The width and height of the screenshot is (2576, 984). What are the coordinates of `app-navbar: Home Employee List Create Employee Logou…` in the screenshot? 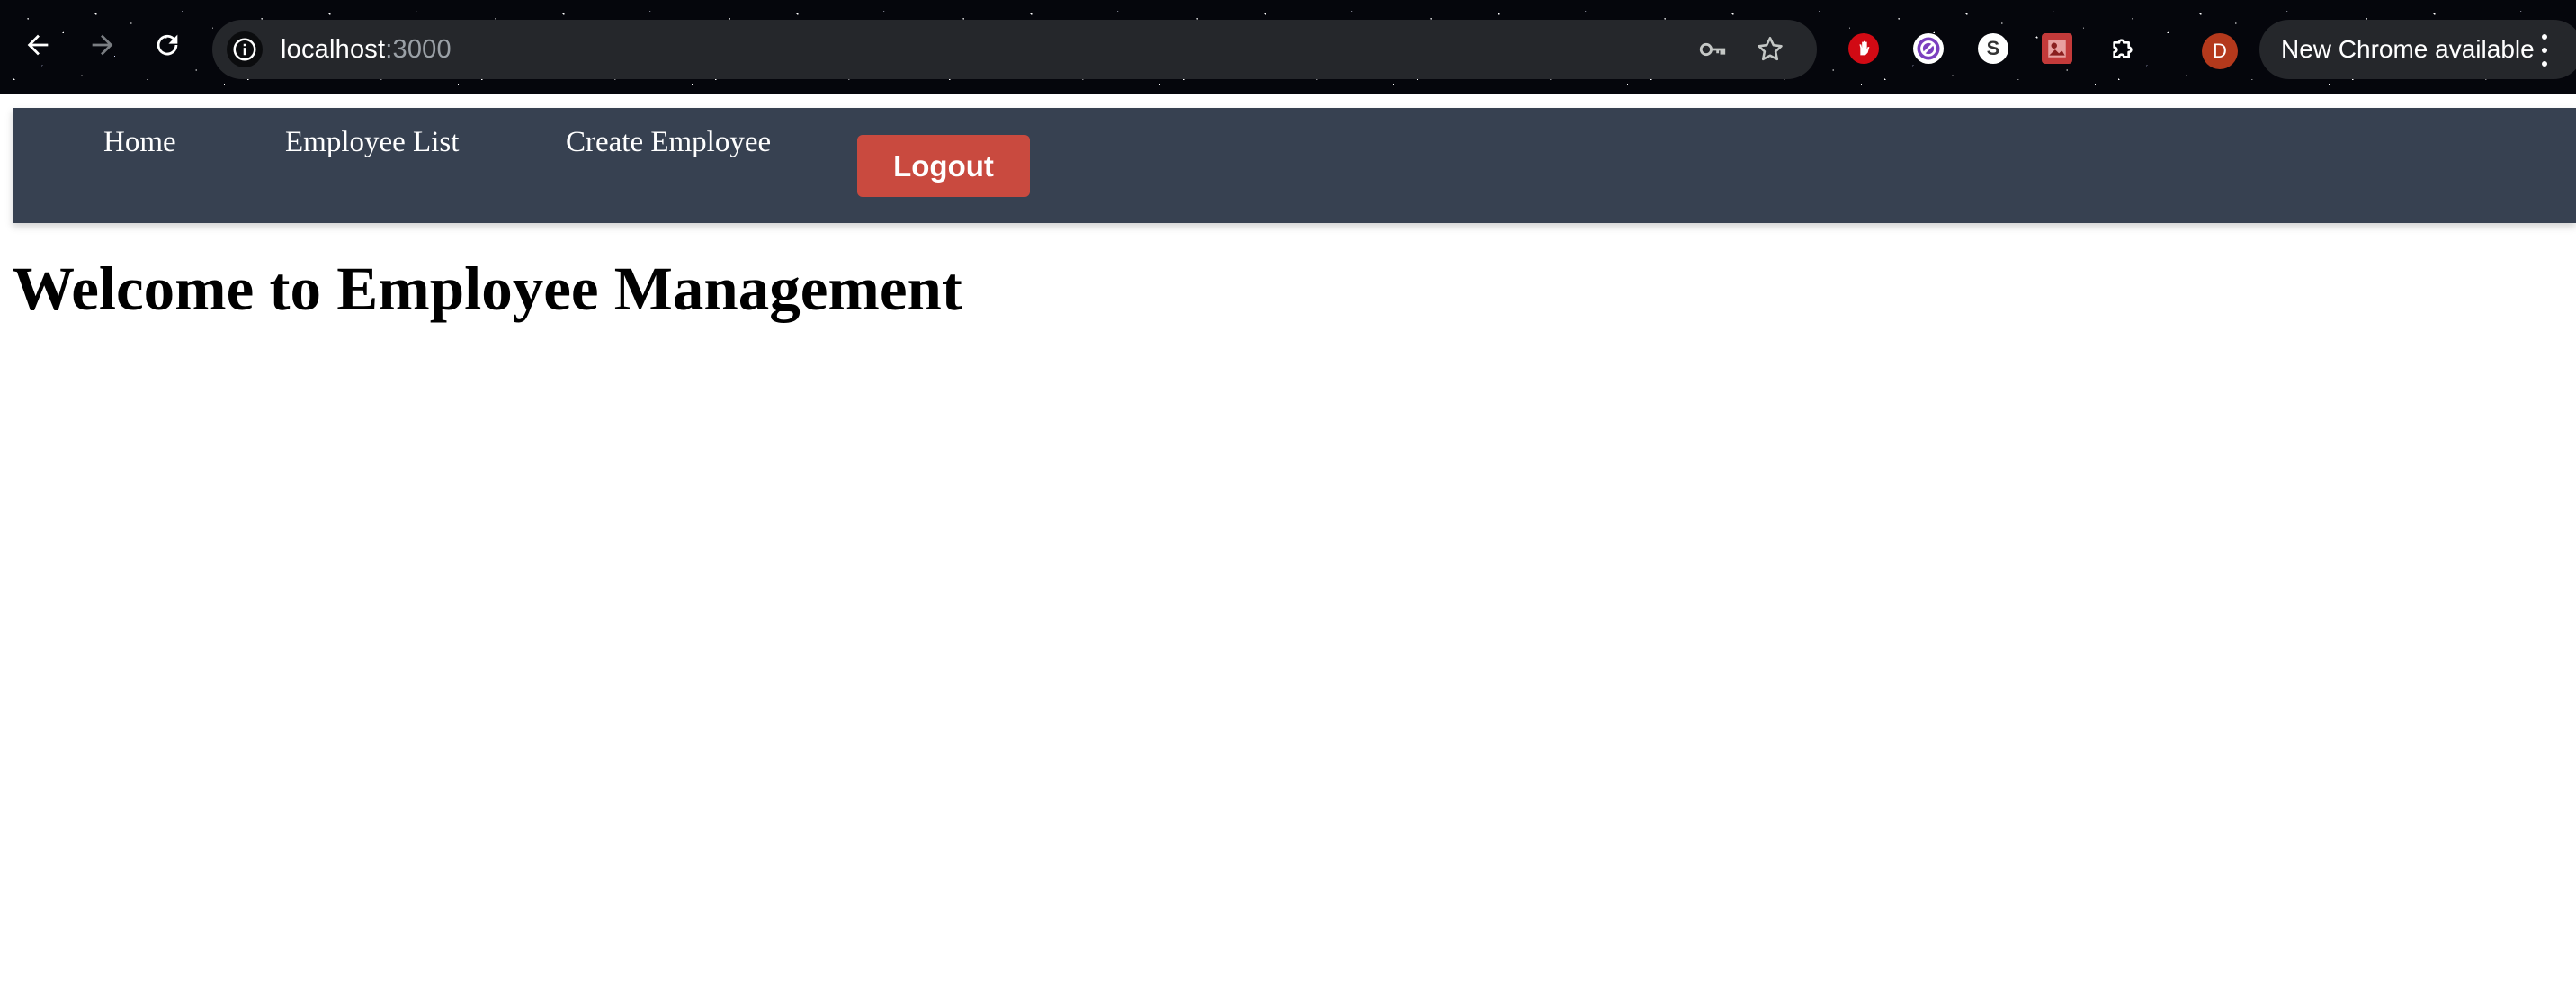 It's located at (1294, 165).